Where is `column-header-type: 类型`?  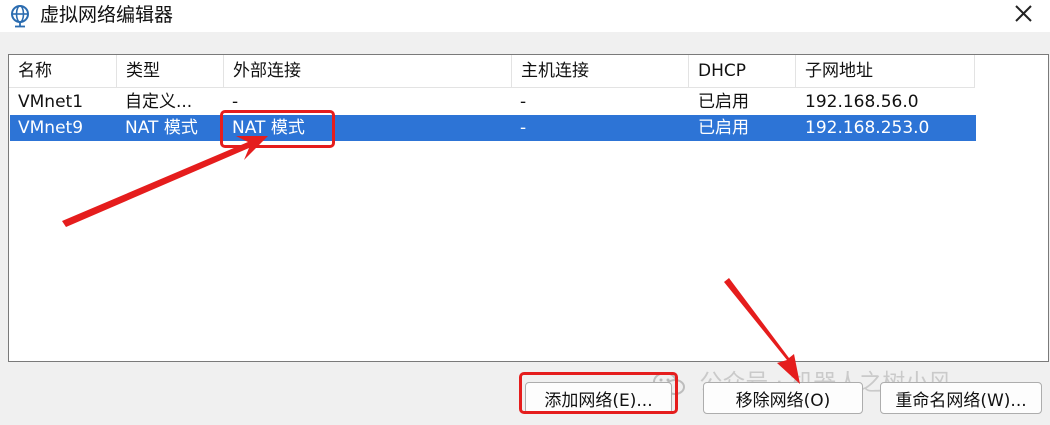
column-header-type: 类型 is located at coordinates (170, 71).